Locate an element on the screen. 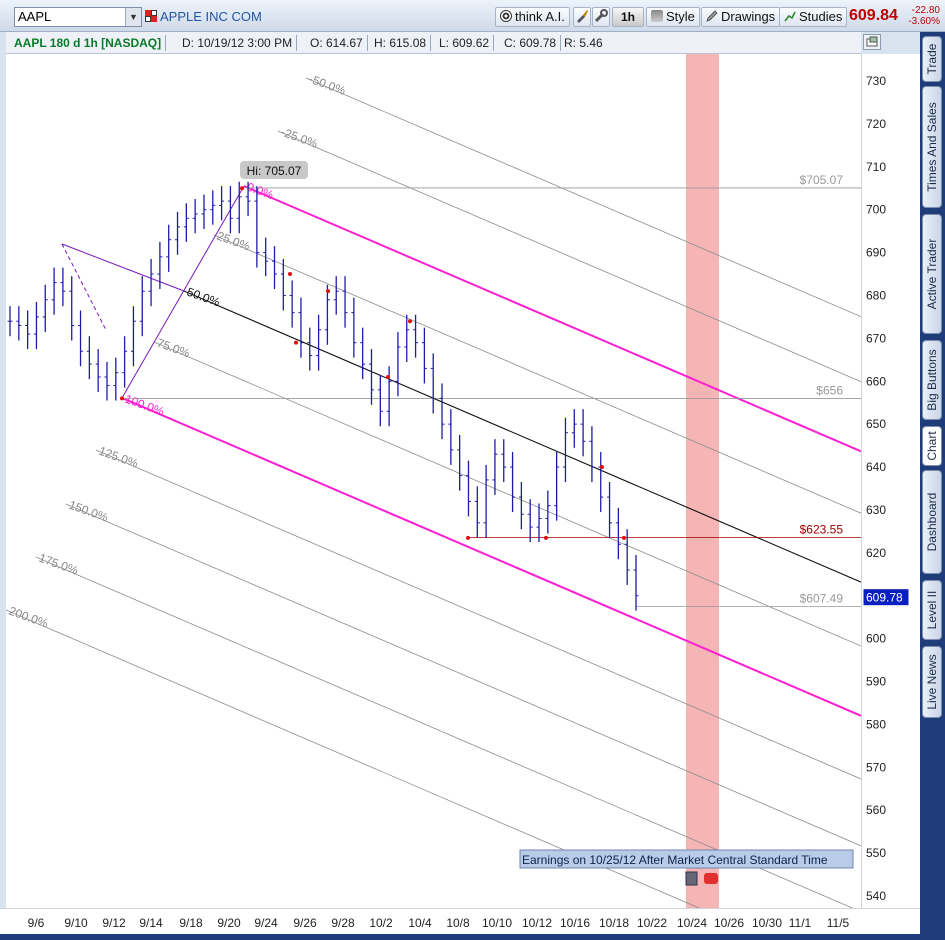 The height and width of the screenshot is (940, 945). think-ai-button: think A.I. is located at coordinates (532, 17).